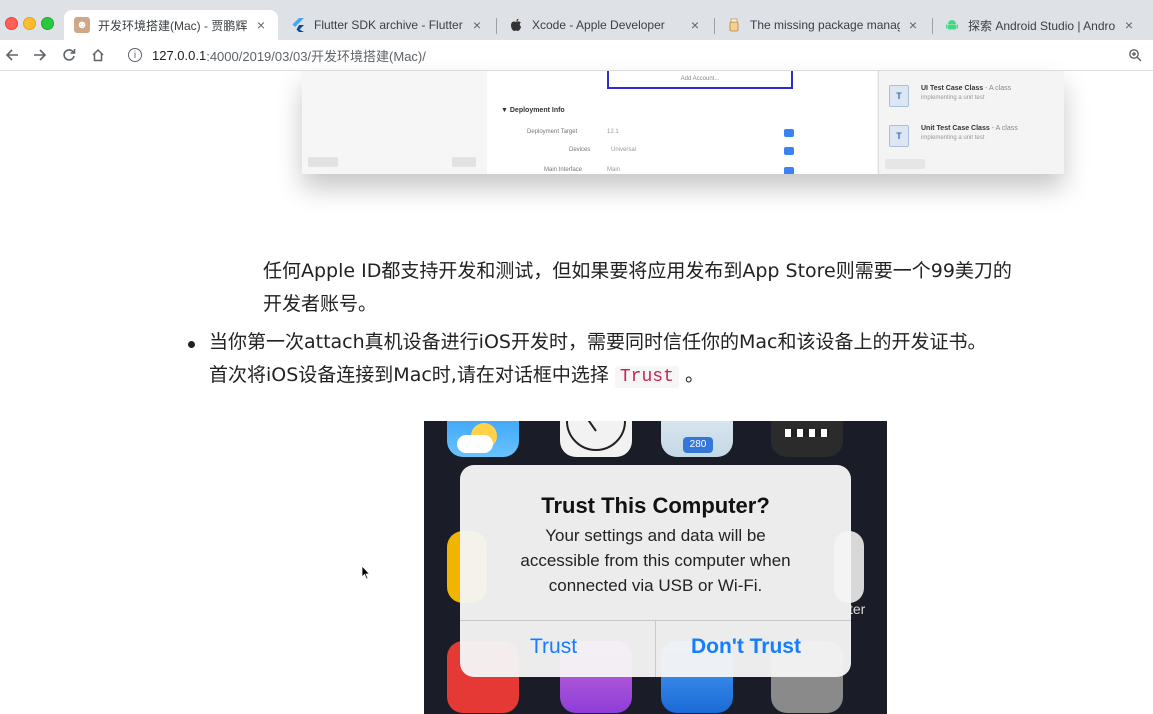 The height and width of the screenshot is (714, 1153). Describe the element at coordinates (1135, 55) in the screenshot. I see `zoom-icon` at that location.